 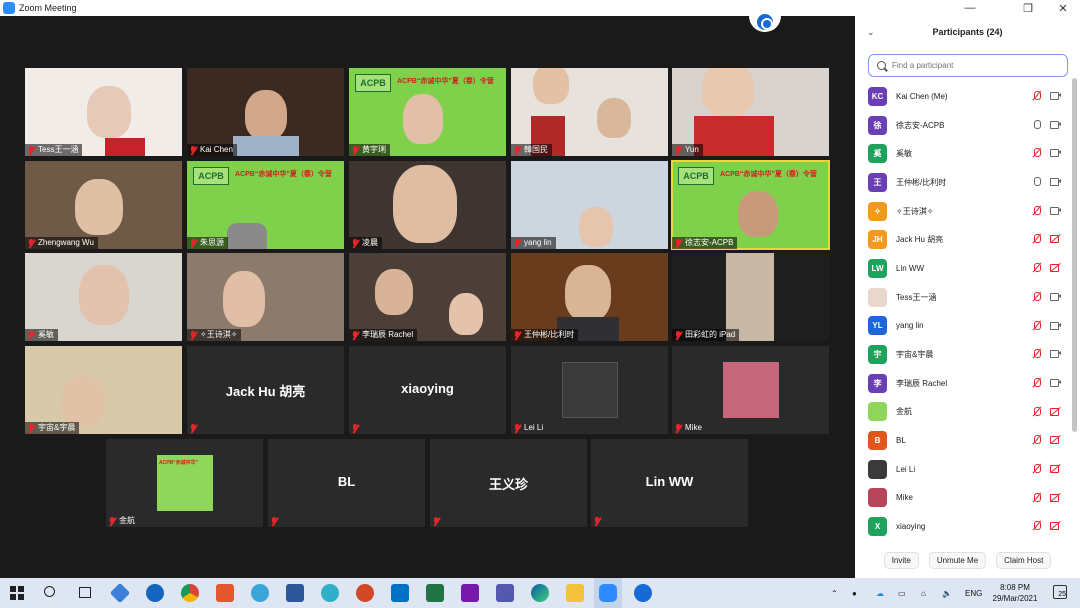 I want to click on participant-row: 王王仲彬/比利时, so click(x=964, y=182).